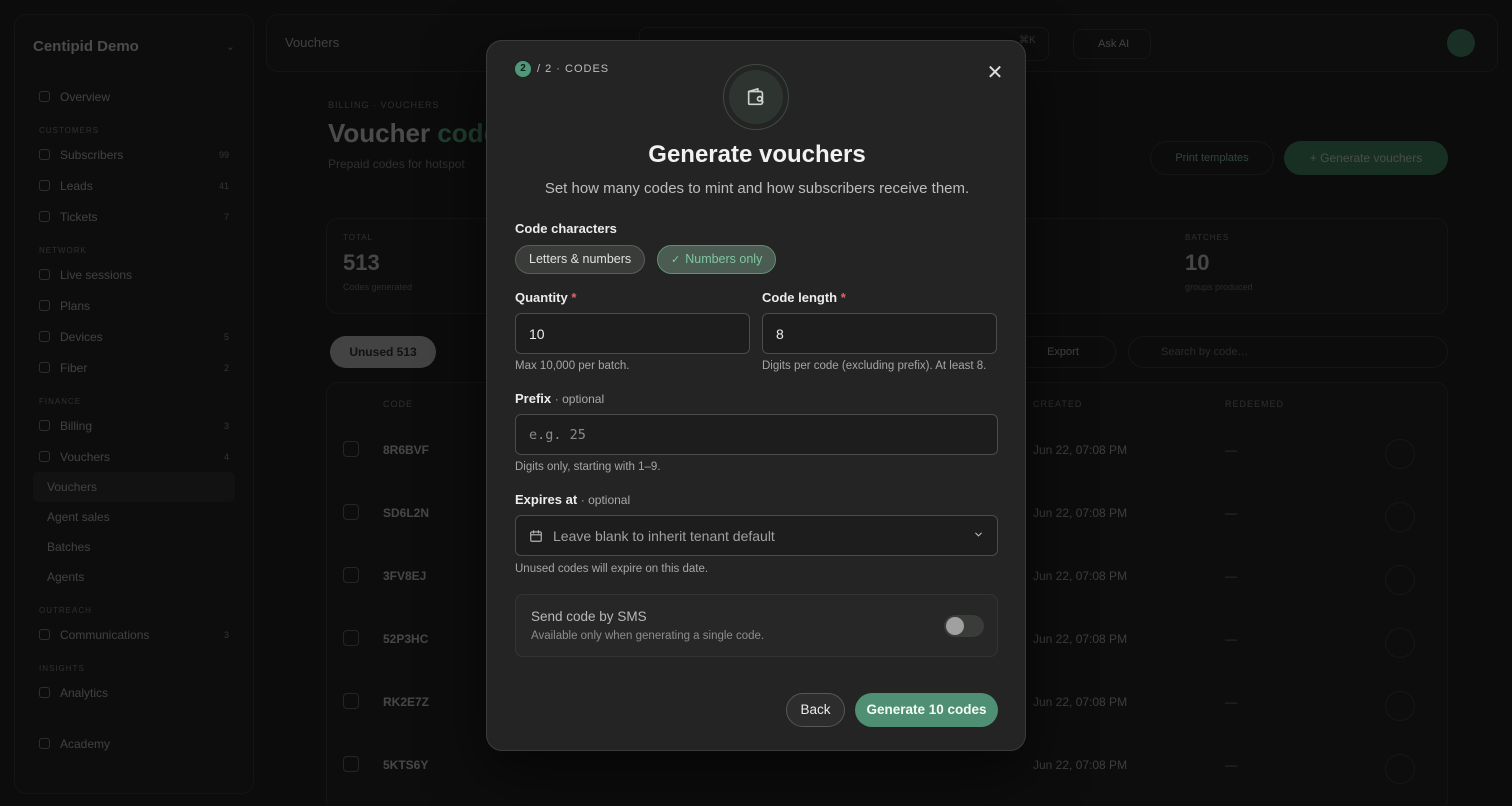  What do you see at coordinates (383, 352) in the screenshot?
I see `filter-chip-unused: Unused 513` at bounding box center [383, 352].